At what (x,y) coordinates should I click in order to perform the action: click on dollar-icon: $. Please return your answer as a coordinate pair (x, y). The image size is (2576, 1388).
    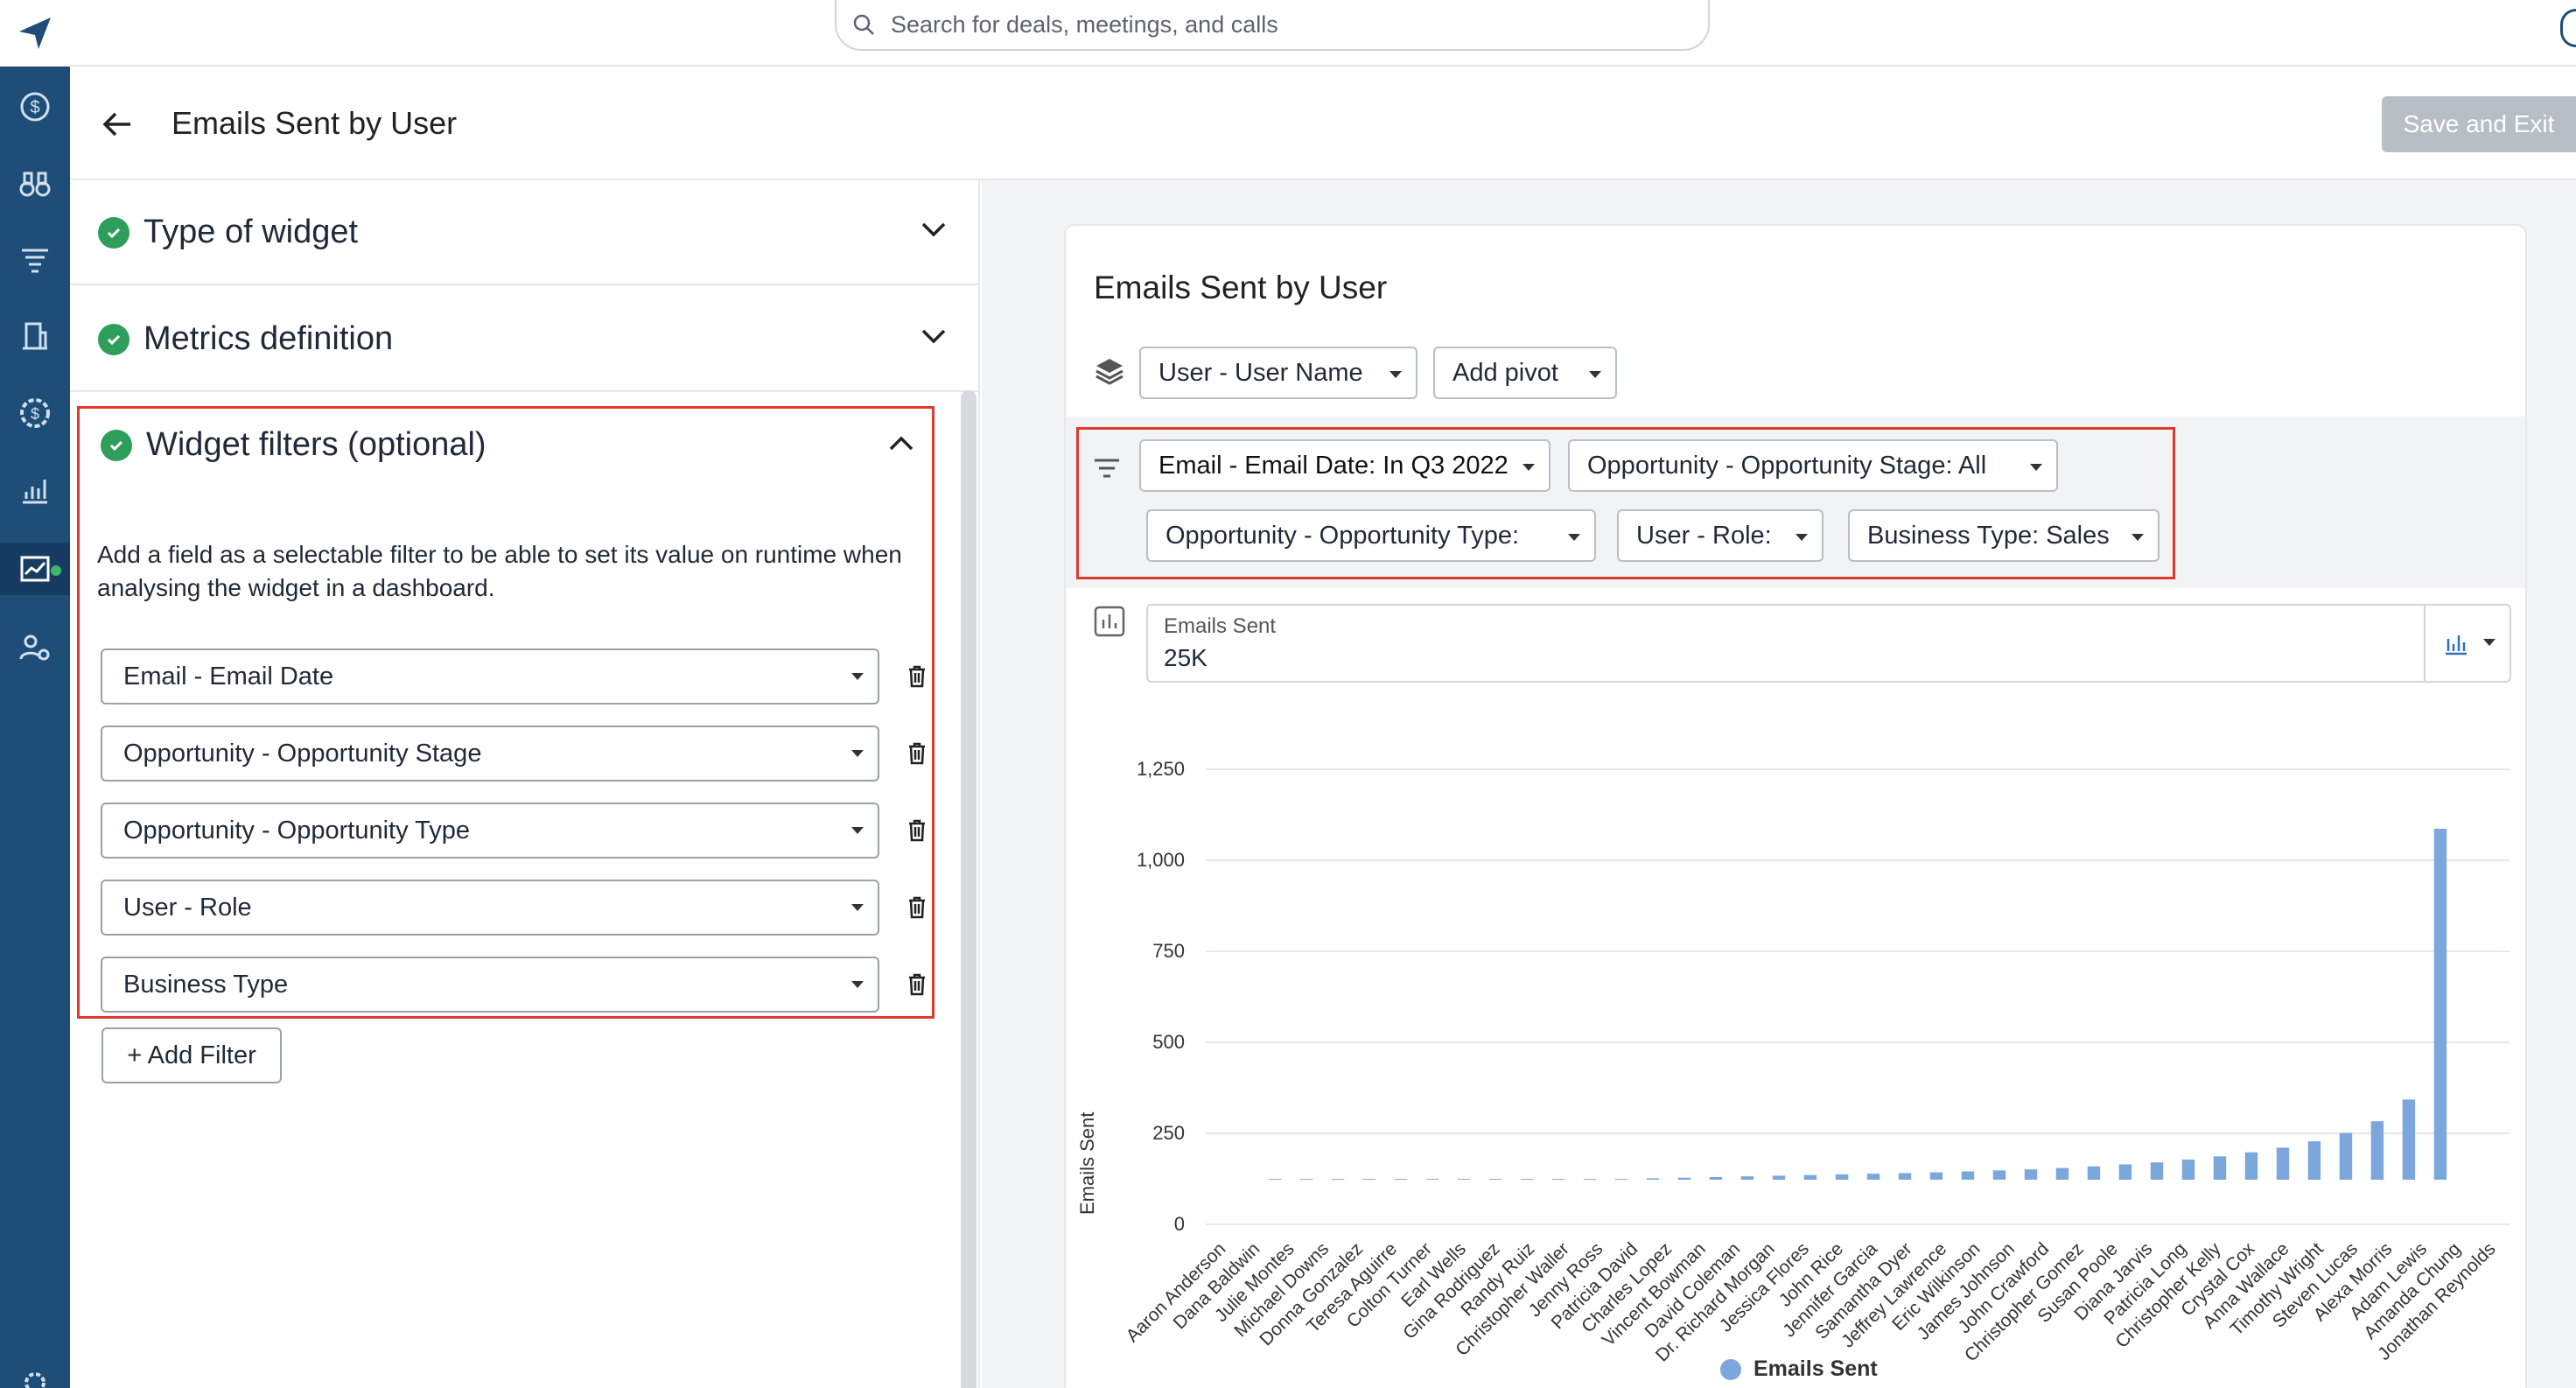
    Looking at the image, I should click on (35, 107).